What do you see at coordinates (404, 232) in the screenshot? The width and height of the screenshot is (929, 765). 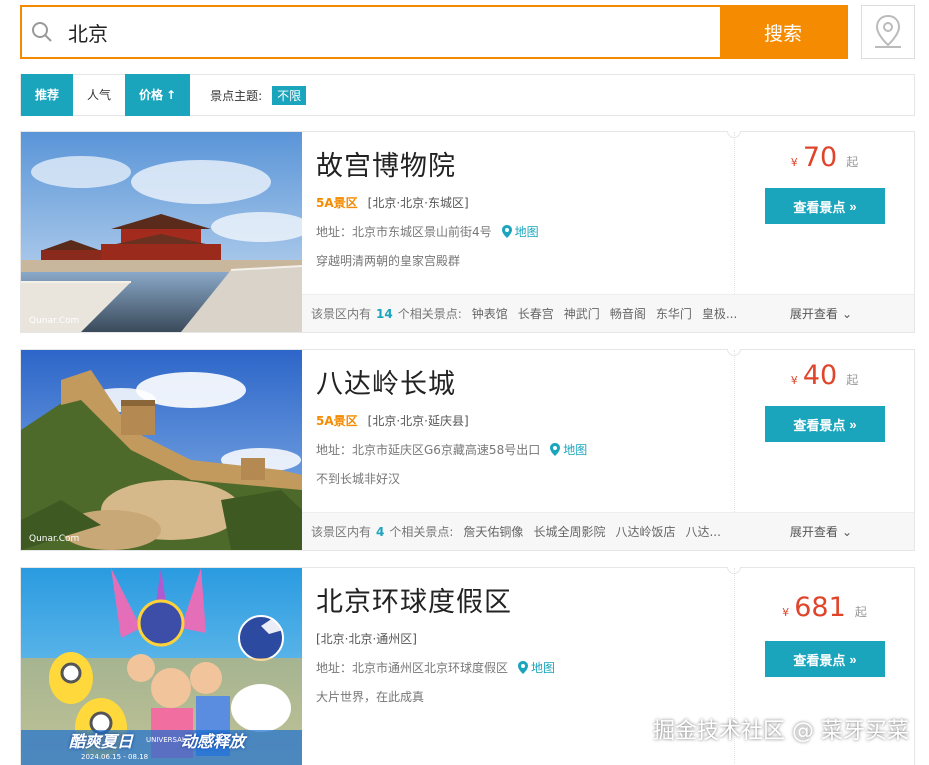 I see `address-text: 地址：北京市东城区景山前街4号` at bounding box center [404, 232].